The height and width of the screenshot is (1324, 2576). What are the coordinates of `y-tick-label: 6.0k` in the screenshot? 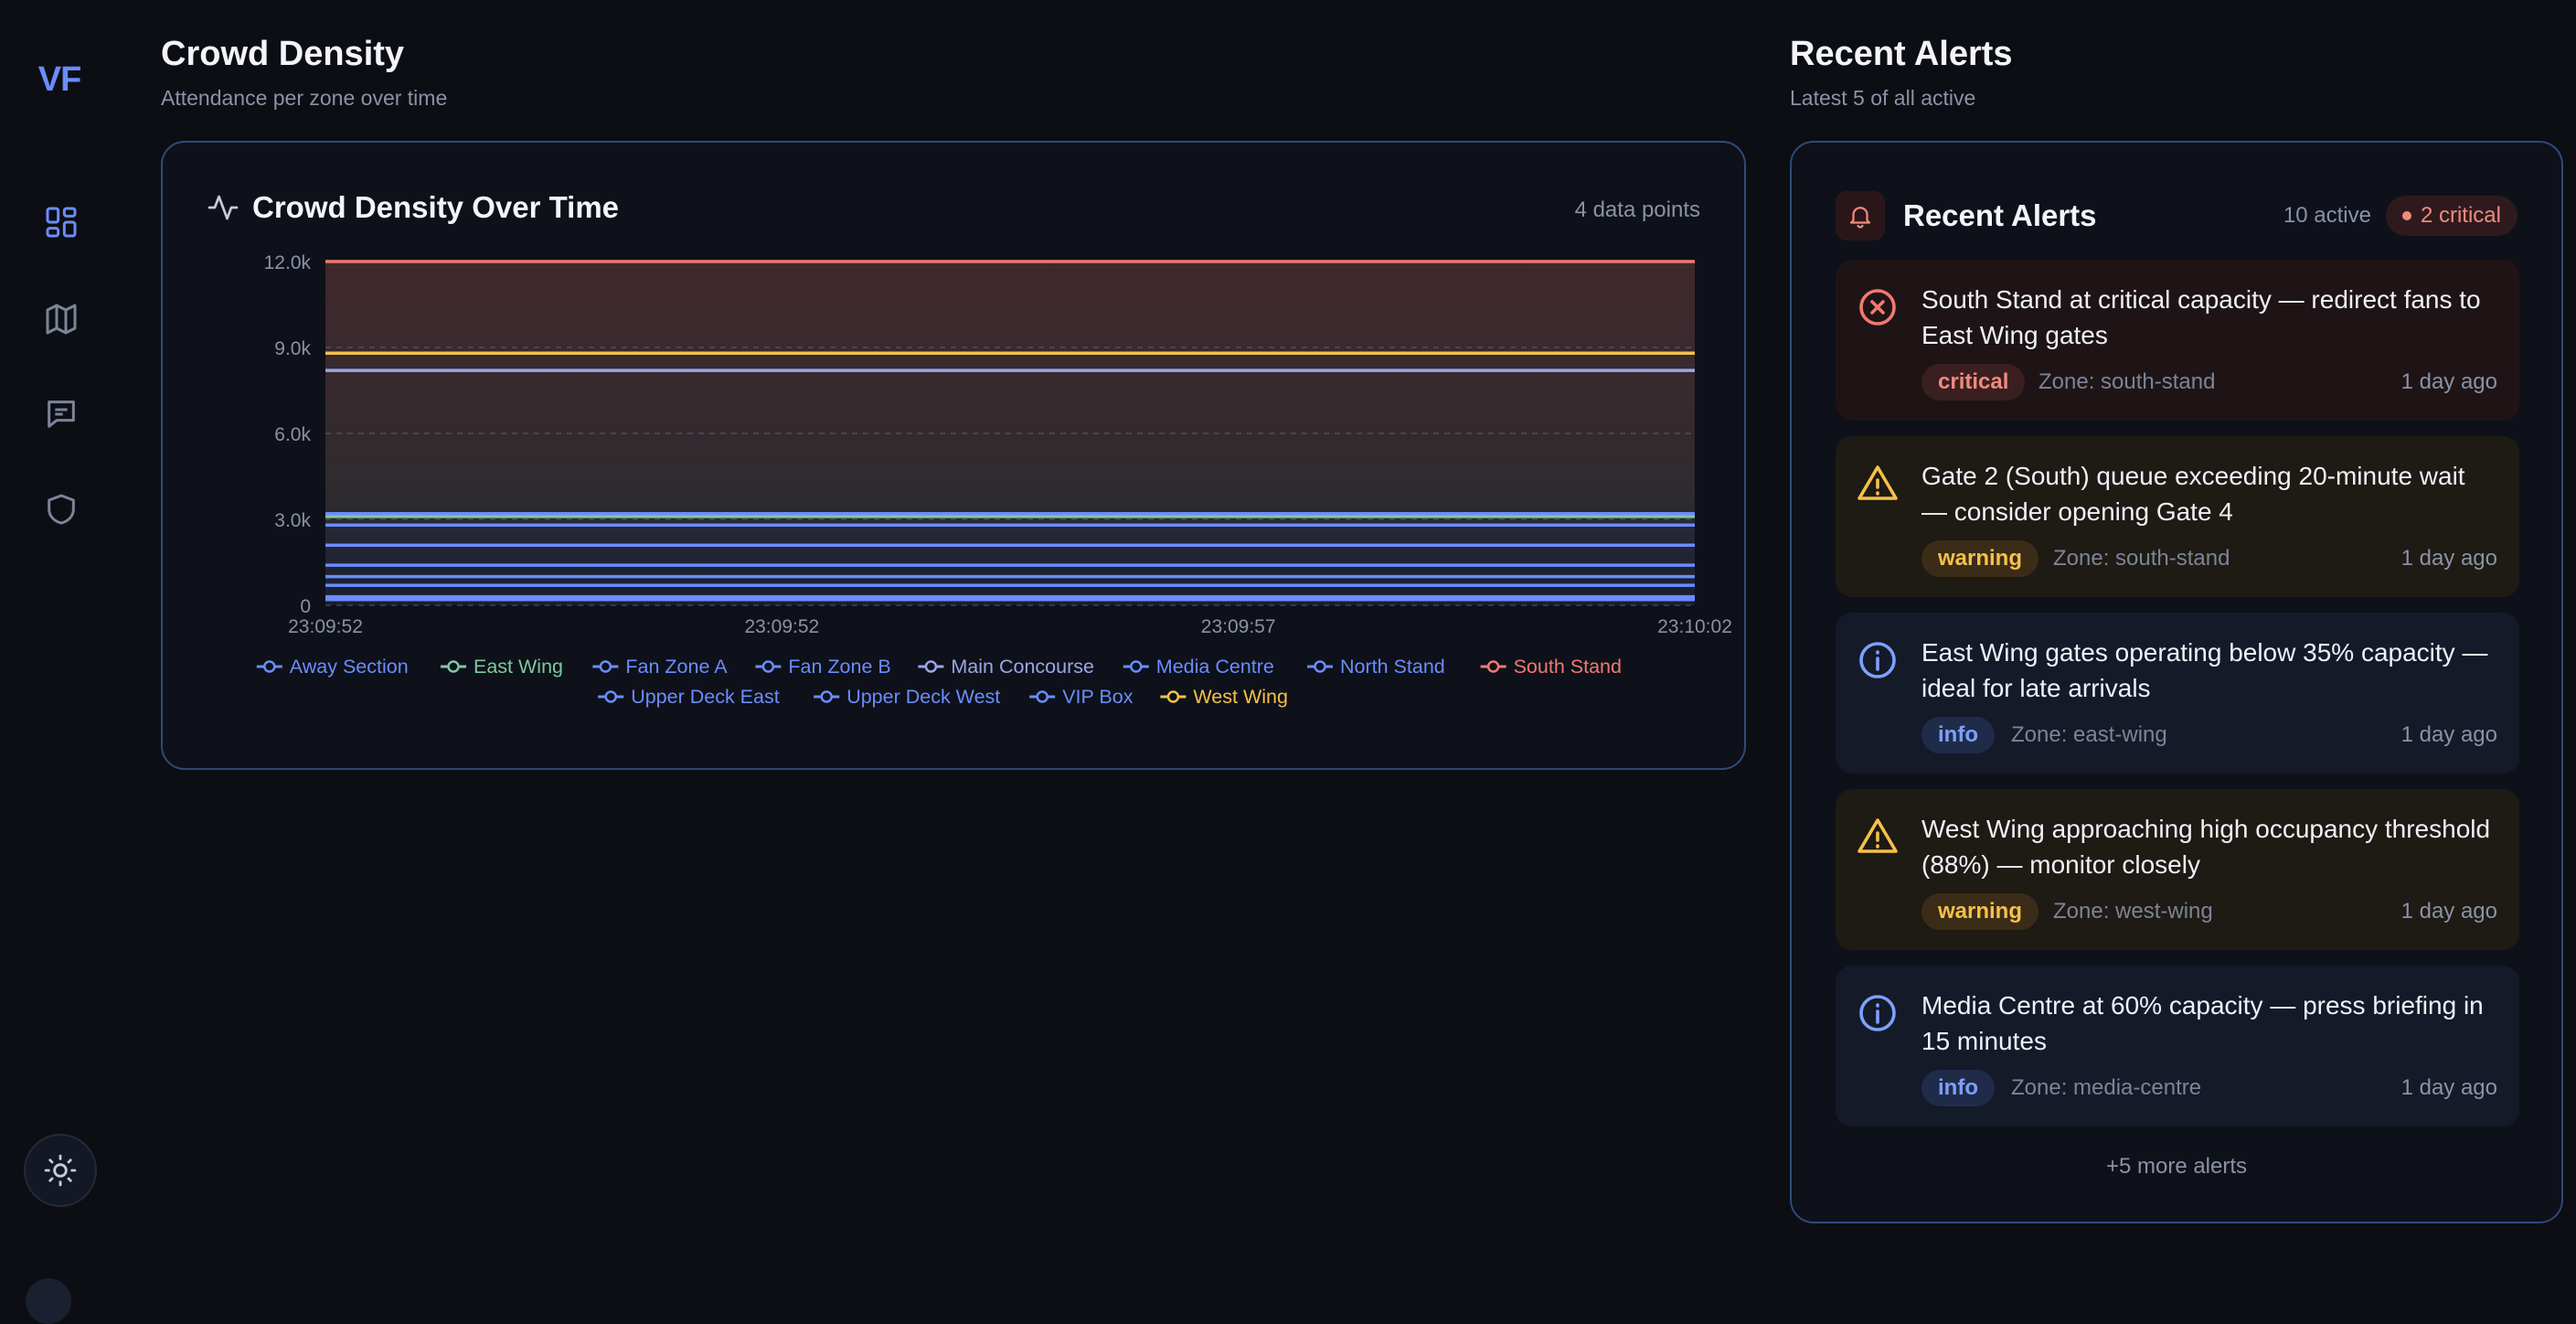 It's located at (293, 435).